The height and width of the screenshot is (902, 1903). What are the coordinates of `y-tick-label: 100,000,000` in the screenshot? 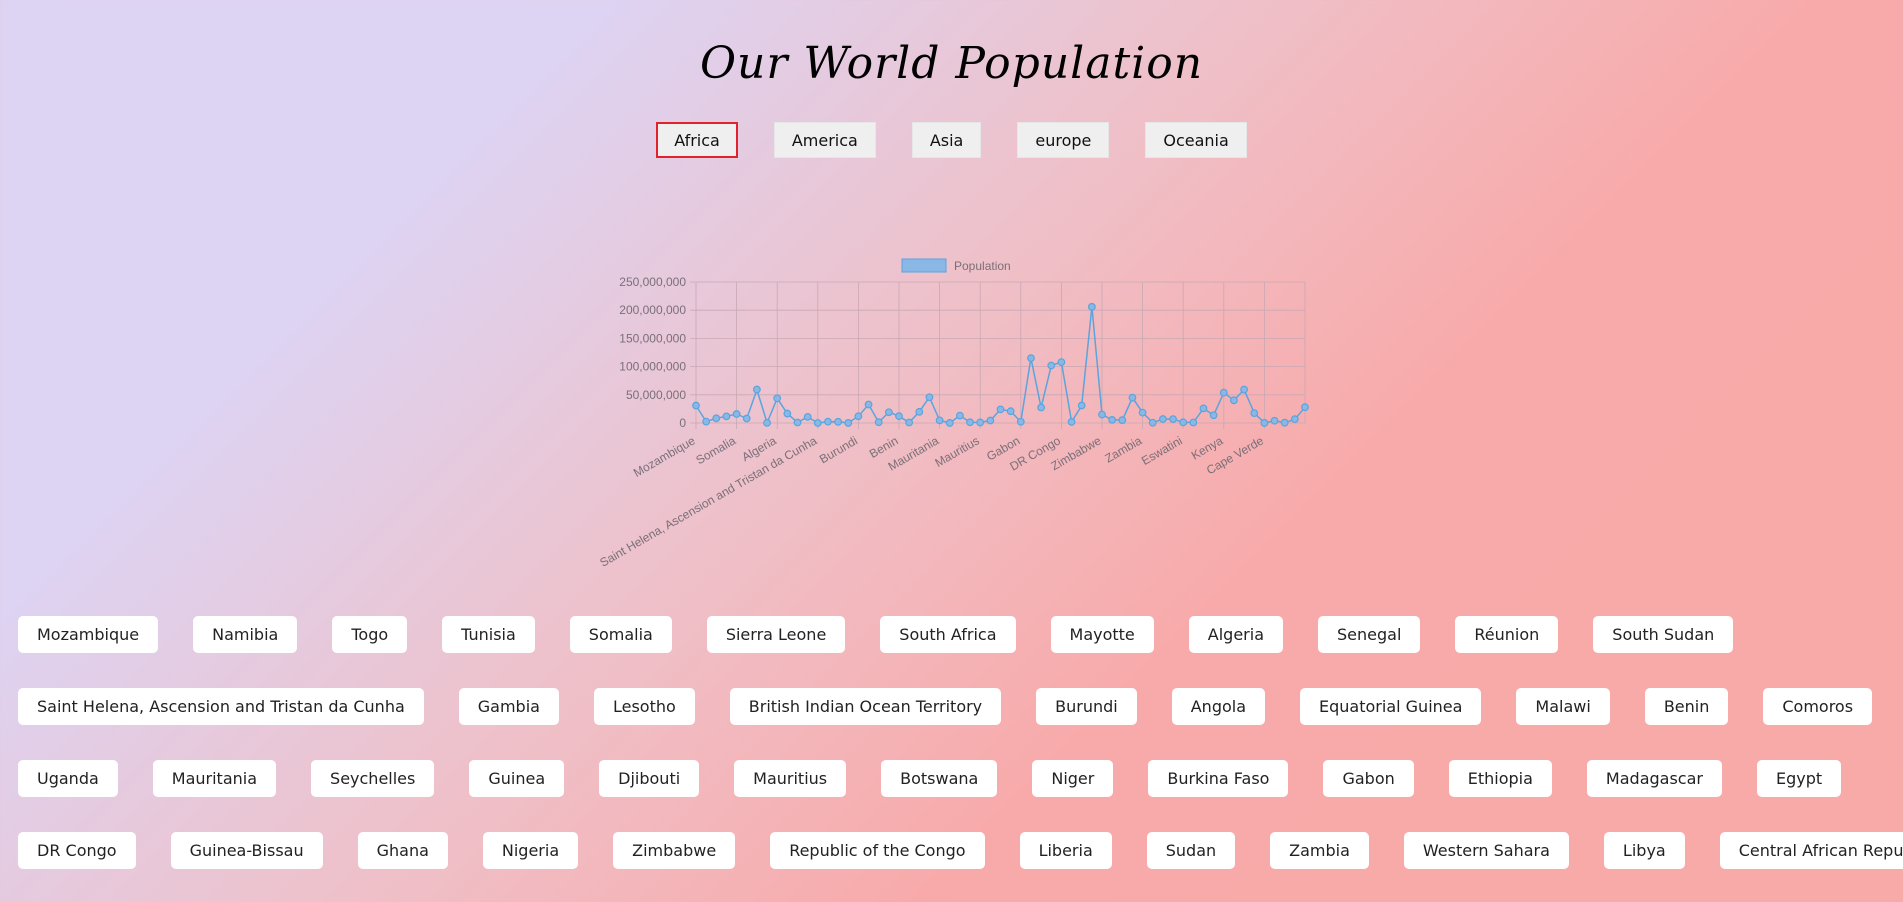 It's located at (652, 367).